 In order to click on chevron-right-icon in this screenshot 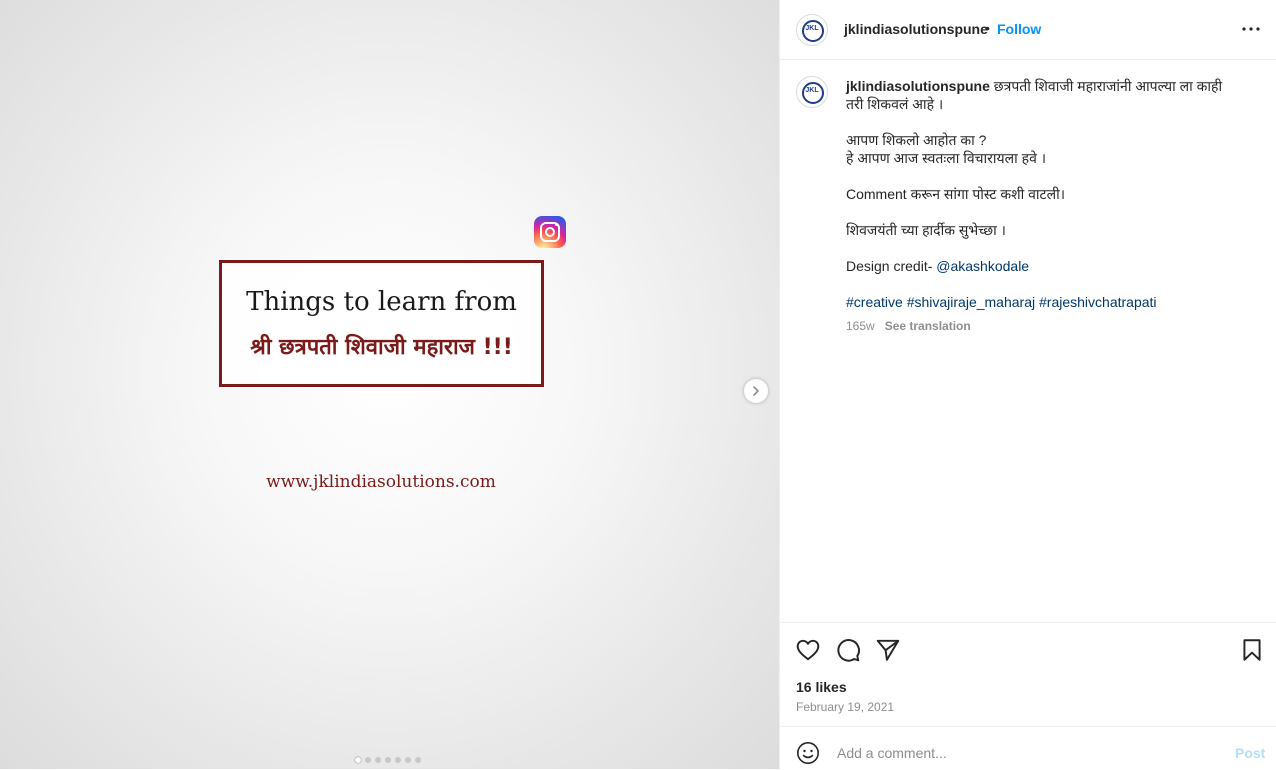, I will do `click(756, 391)`.